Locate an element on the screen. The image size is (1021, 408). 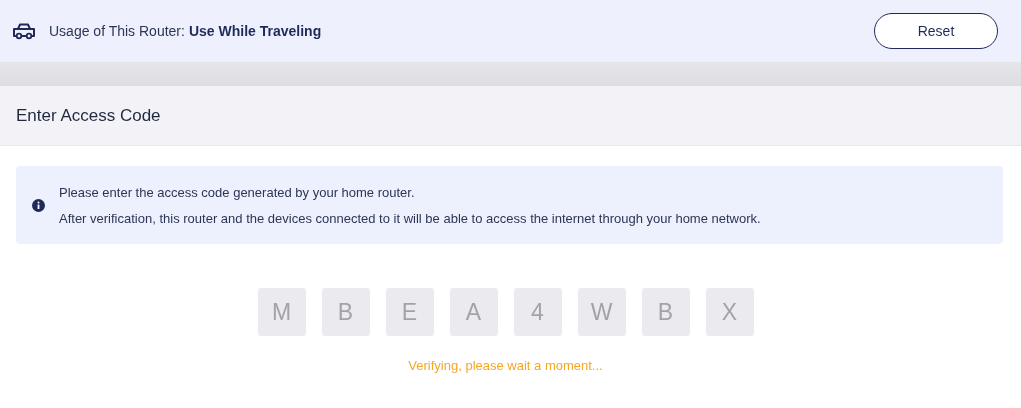
car-icon is located at coordinates (24, 31).